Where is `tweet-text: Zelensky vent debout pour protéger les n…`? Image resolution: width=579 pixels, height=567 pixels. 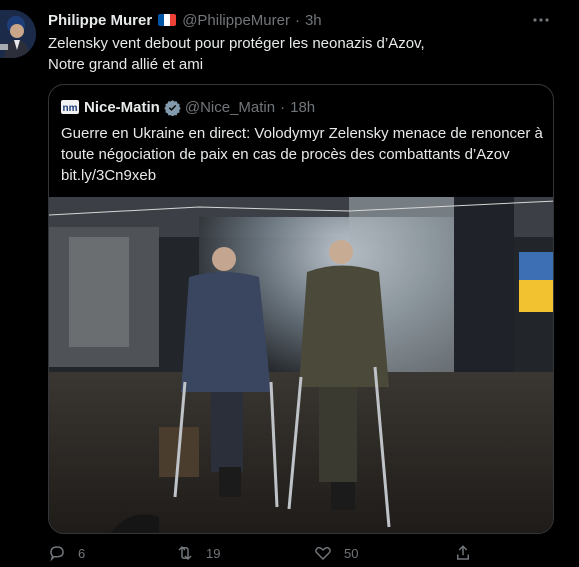 tweet-text: Zelensky vent debout pour protéger les n… is located at coordinates (298, 54).